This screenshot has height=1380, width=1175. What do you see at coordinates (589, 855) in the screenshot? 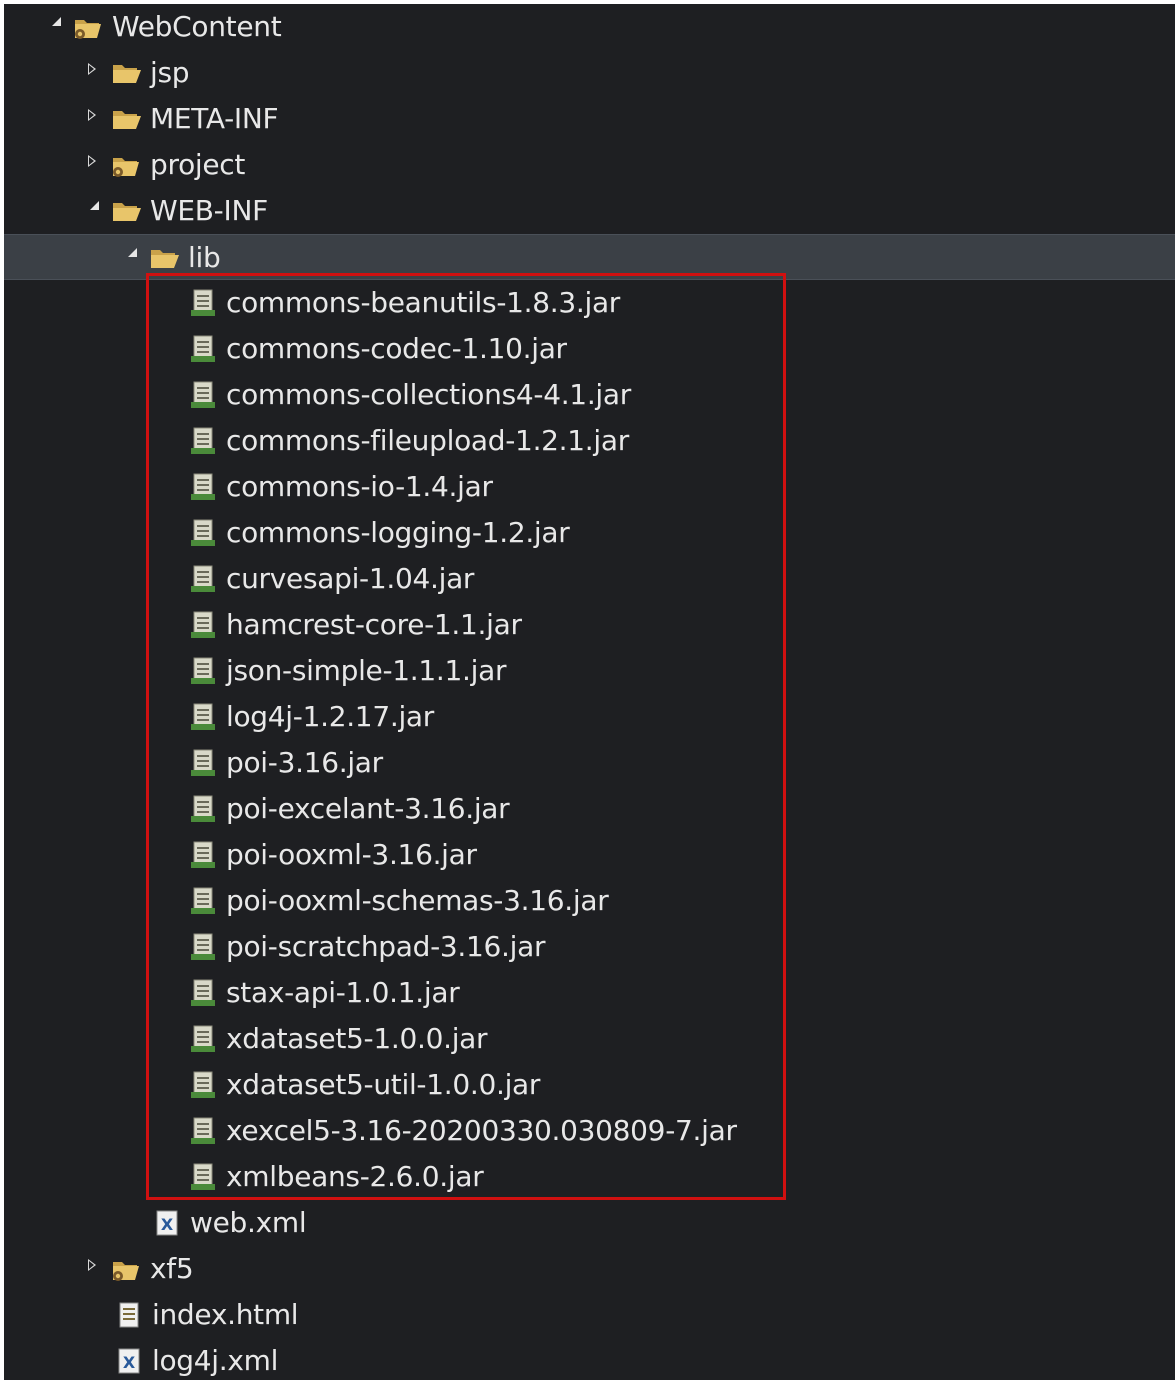
I see `tree-node-jar: poi-ooxml-3.16.jar` at bounding box center [589, 855].